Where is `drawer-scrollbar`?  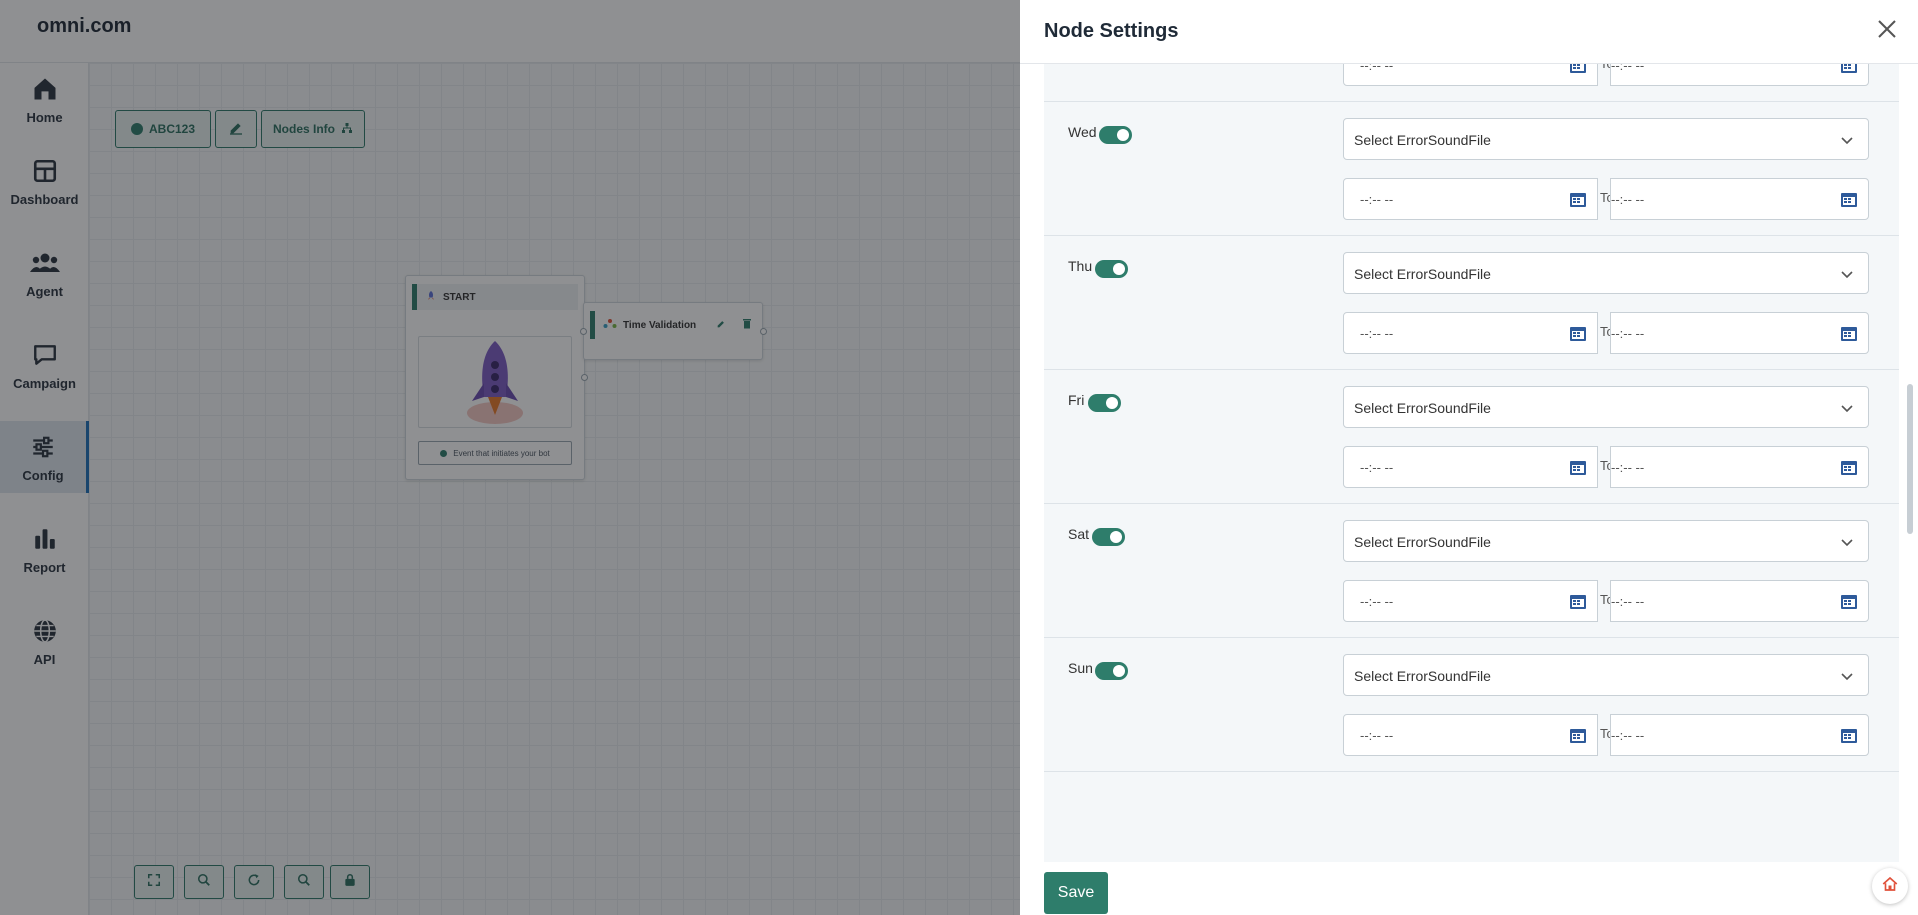 drawer-scrollbar is located at coordinates (1911, 463).